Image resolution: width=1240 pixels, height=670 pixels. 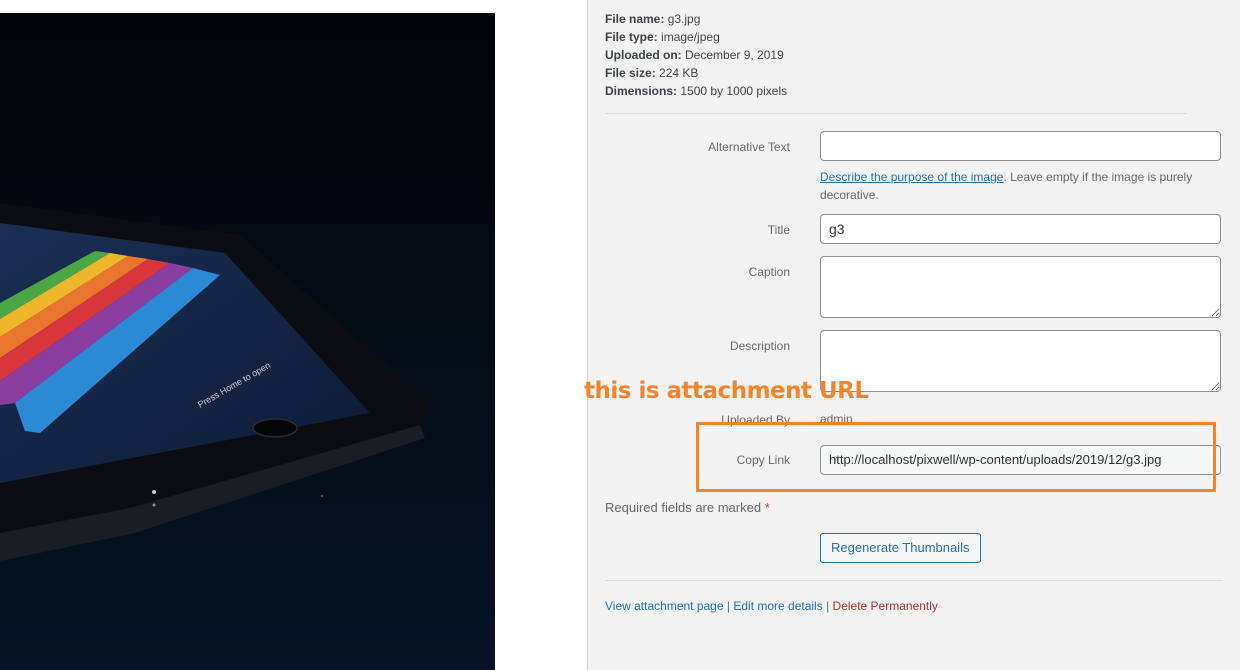 I want to click on title-label: Title, so click(x=778, y=230).